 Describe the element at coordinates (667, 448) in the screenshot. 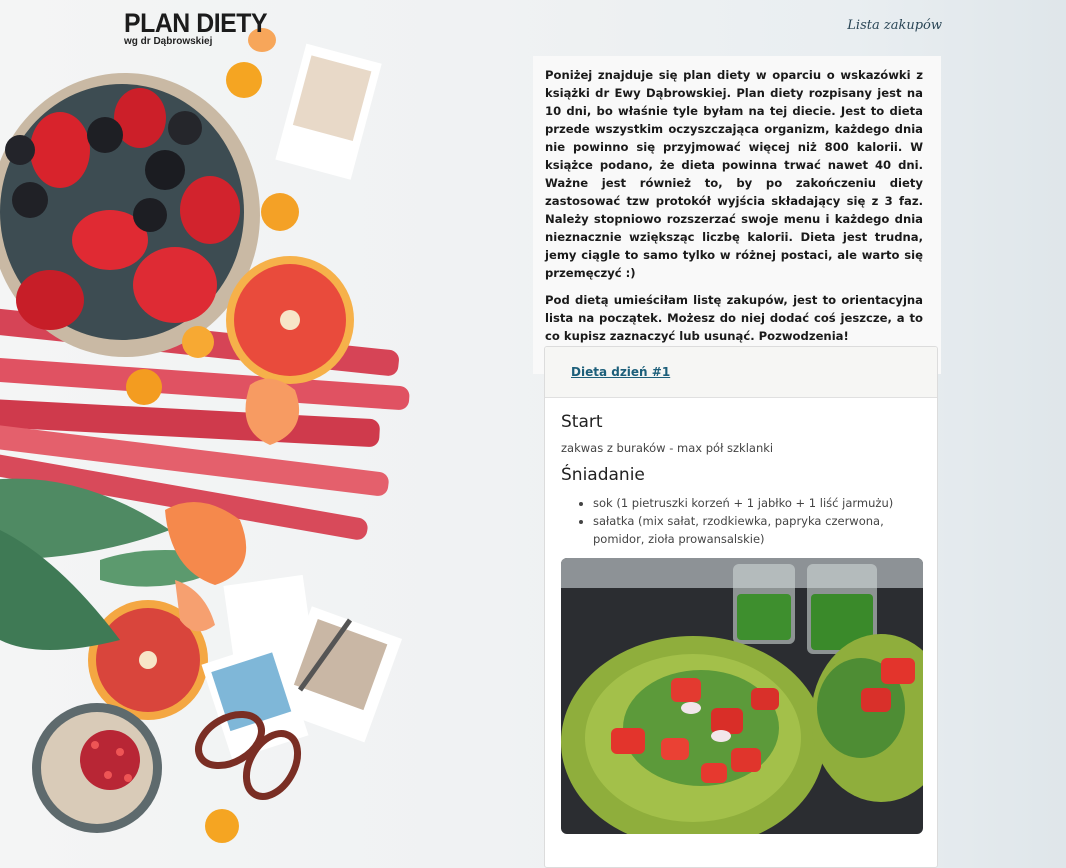

I see `start-text: zakwas z buraków - max pół szklanki` at that location.